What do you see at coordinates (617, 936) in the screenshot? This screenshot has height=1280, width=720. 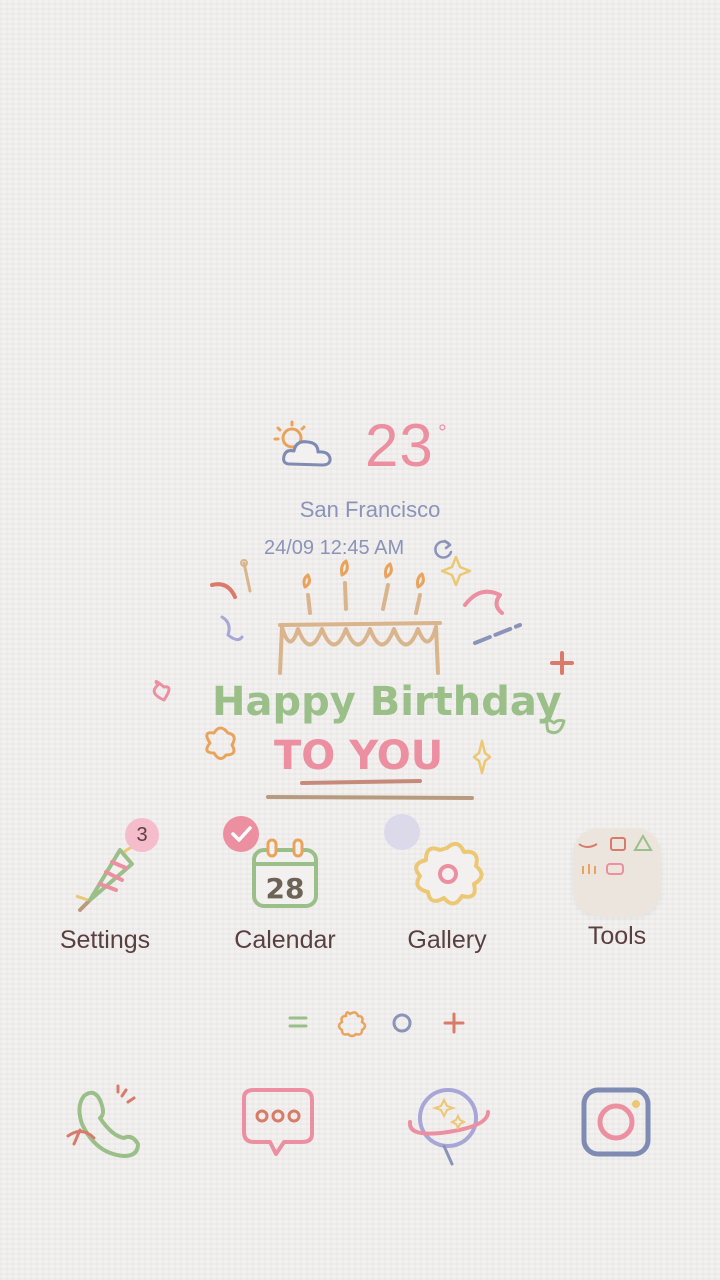 I see `app-label-tools: Tools` at bounding box center [617, 936].